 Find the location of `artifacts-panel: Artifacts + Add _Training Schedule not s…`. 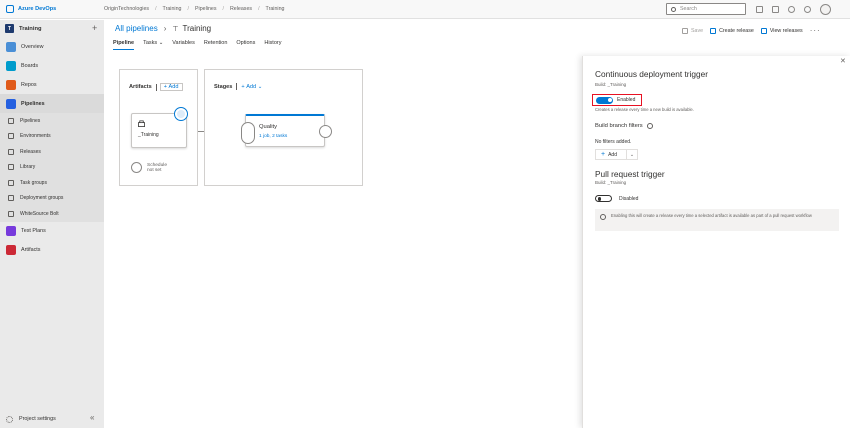

artifacts-panel: Artifacts + Add _Training Schedule not s… is located at coordinates (158, 127).